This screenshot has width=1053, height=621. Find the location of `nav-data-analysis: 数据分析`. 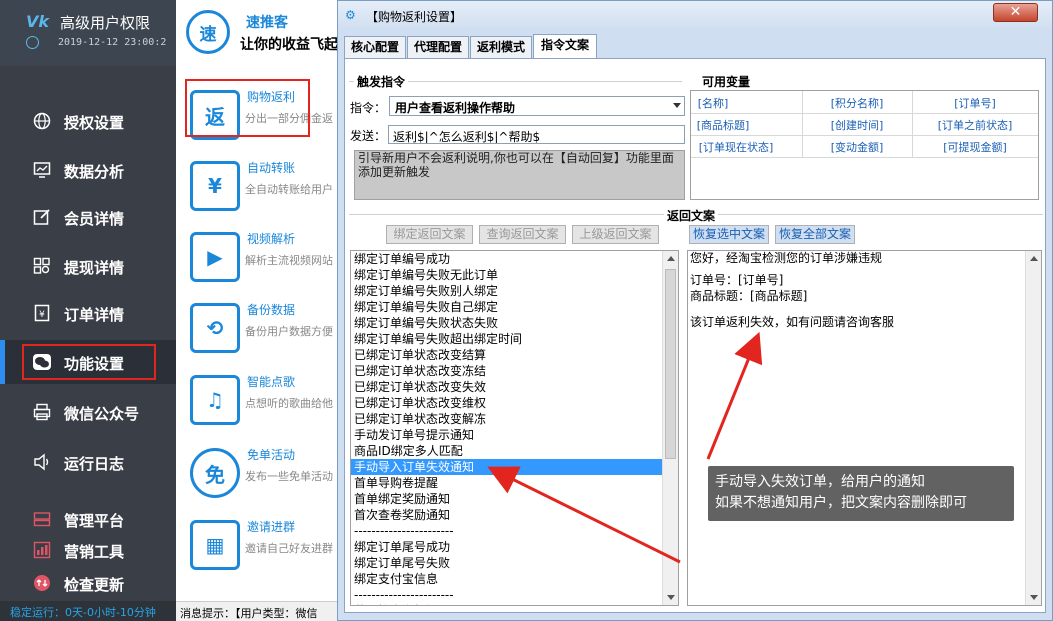

nav-data-analysis: 数据分析 is located at coordinates (88, 170).